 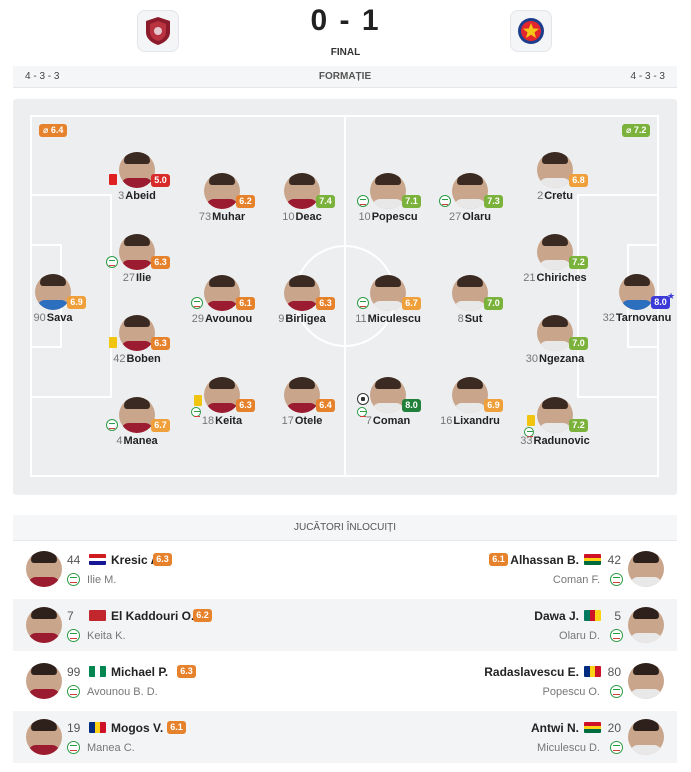 What do you see at coordinates (470, 407) in the screenshot?
I see `player-lixandru: 6.9 16Lixandru` at bounding box center [470, 407].